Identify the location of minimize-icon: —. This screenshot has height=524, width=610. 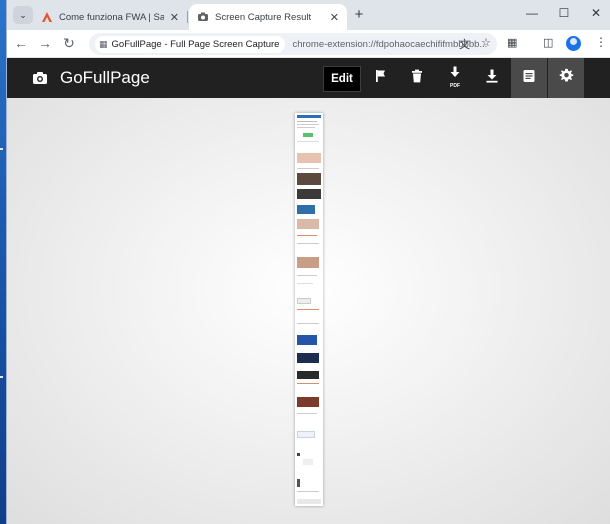
(532, 13).